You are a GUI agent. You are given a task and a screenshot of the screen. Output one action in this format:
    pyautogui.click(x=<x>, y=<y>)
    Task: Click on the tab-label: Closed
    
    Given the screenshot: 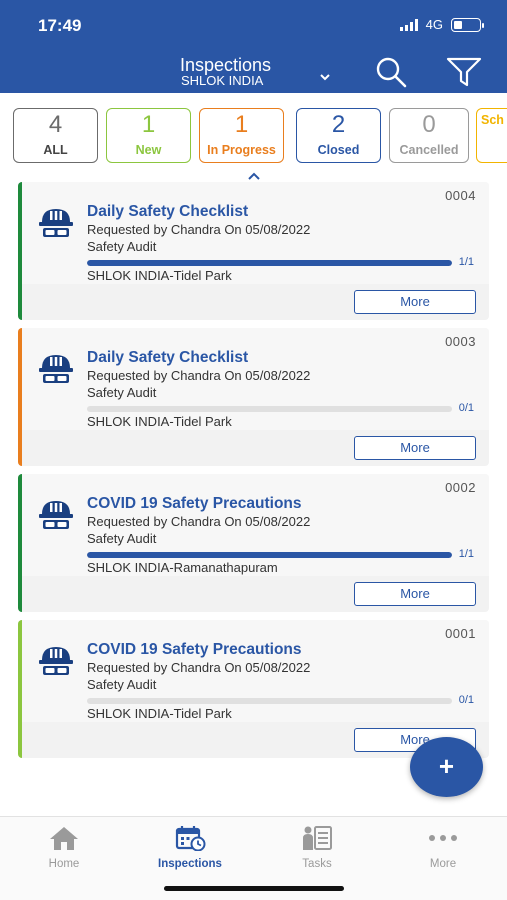 What is the action you would take?
    pyautogui.click(x=338, y=150)
    